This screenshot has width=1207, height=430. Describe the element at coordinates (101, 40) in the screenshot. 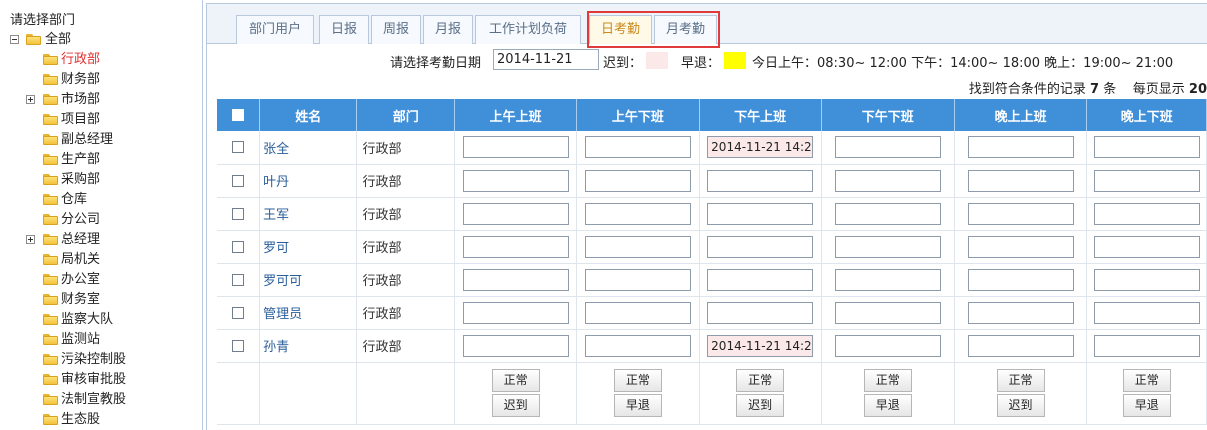

I see `tree-node-all: 全部` at that location.